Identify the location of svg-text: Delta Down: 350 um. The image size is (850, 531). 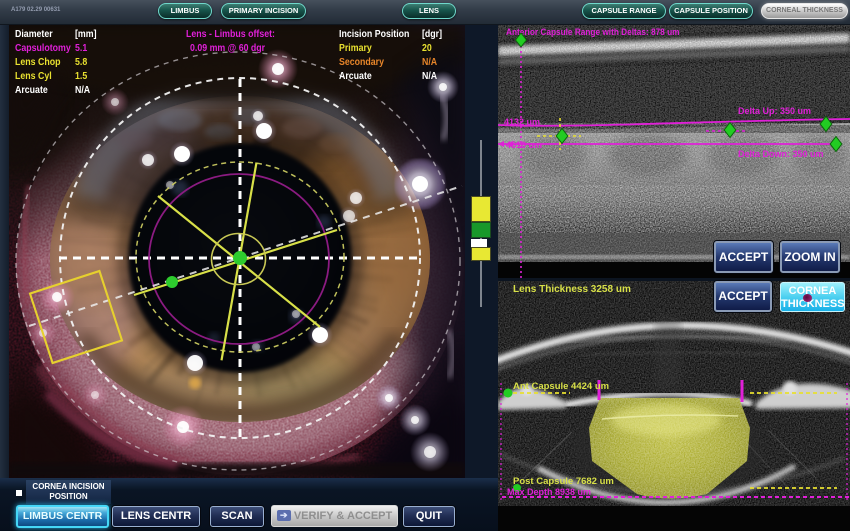
(781, 154).